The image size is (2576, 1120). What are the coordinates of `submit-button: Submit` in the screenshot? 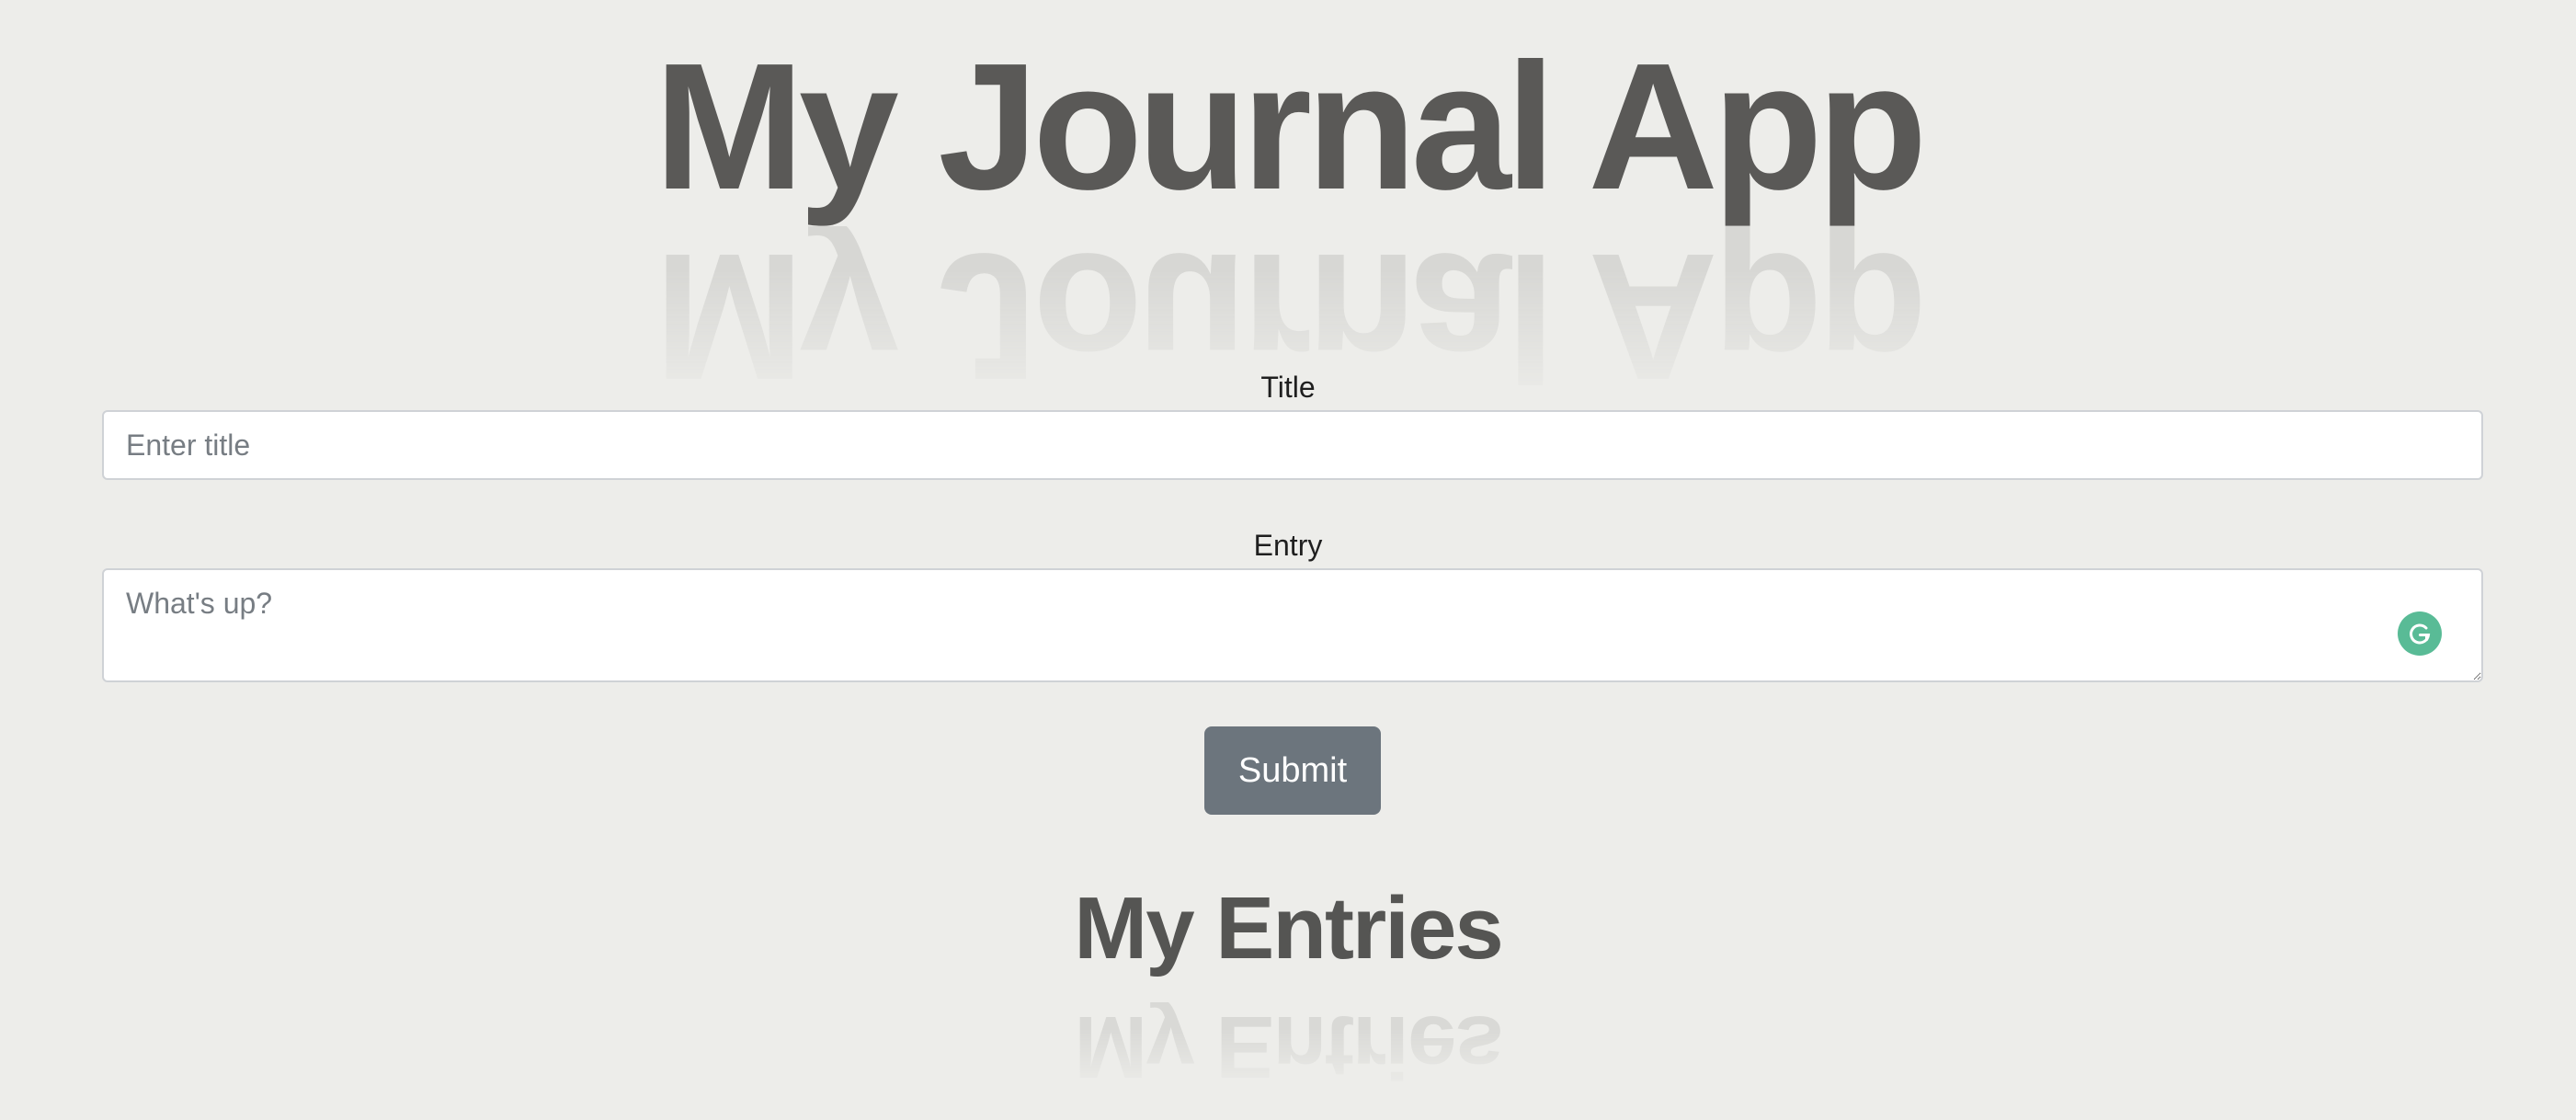 It's located at (1292, 770).